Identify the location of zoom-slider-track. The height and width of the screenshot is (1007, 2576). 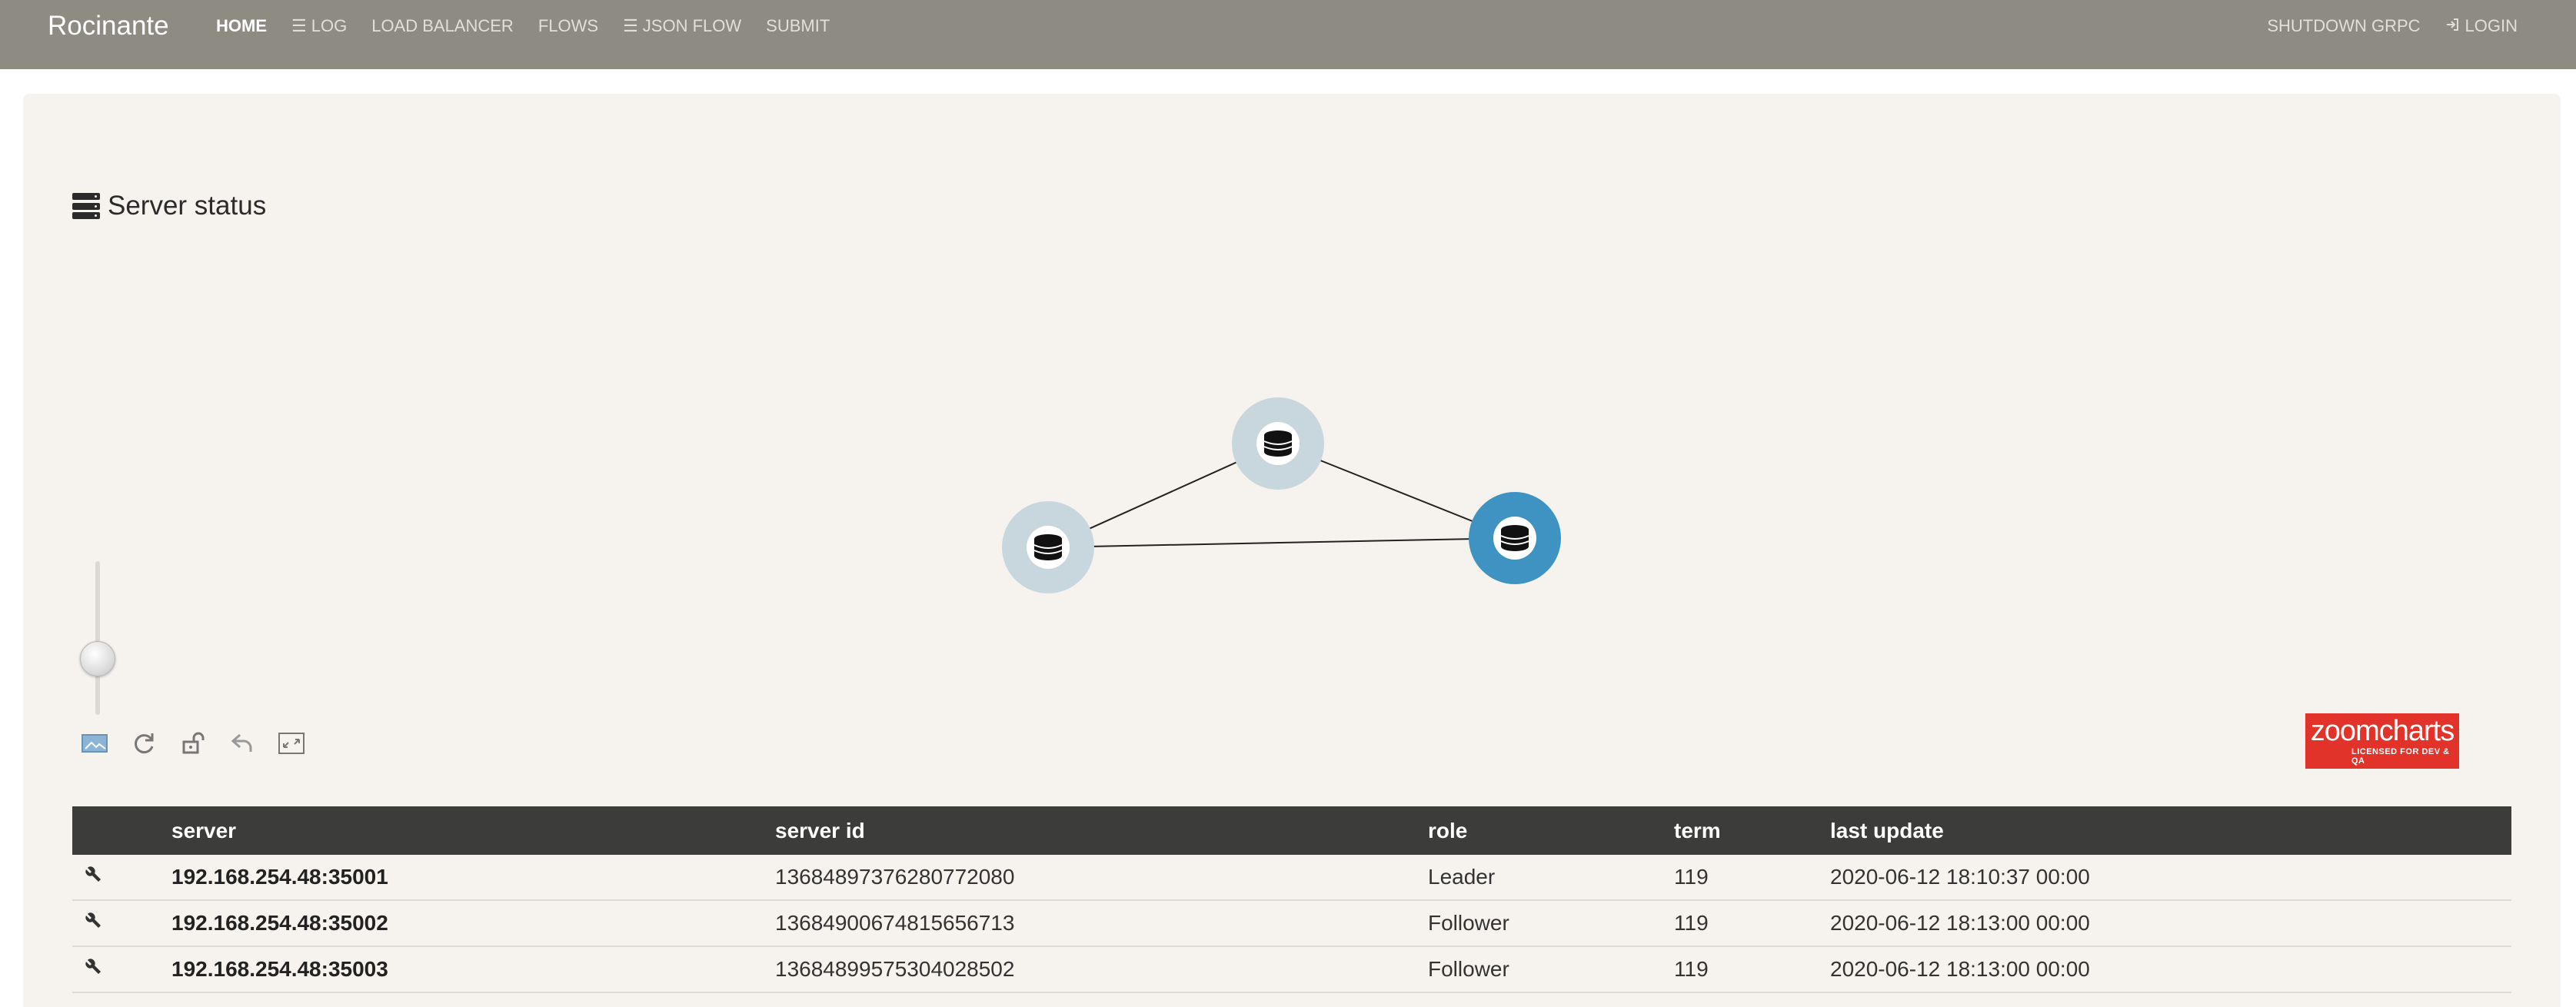
(98, 638).